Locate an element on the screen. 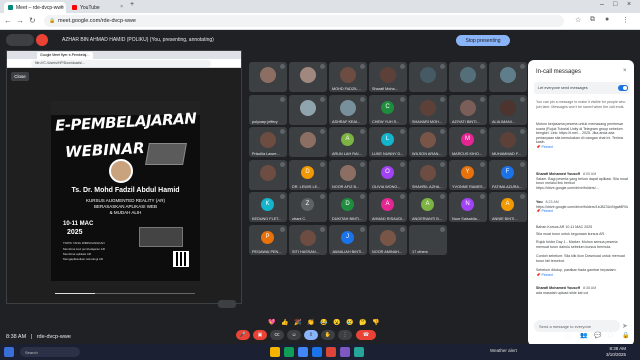  participant-tile: Zztrani C. is located at coordinates (308, 207).